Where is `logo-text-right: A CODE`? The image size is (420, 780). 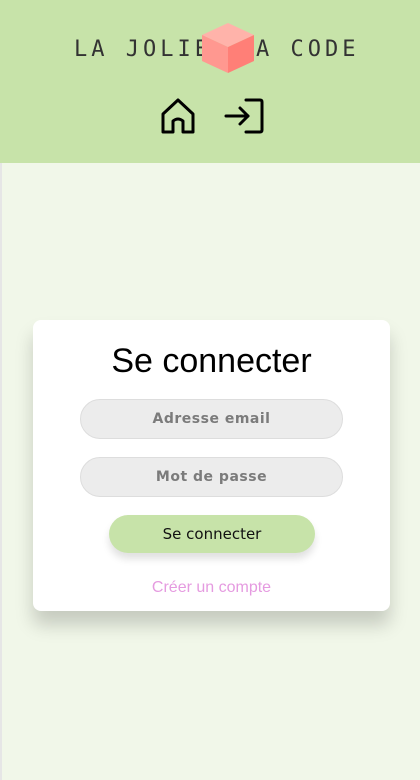 logo-text-right: A CODE is located at coordinates (308, 49).